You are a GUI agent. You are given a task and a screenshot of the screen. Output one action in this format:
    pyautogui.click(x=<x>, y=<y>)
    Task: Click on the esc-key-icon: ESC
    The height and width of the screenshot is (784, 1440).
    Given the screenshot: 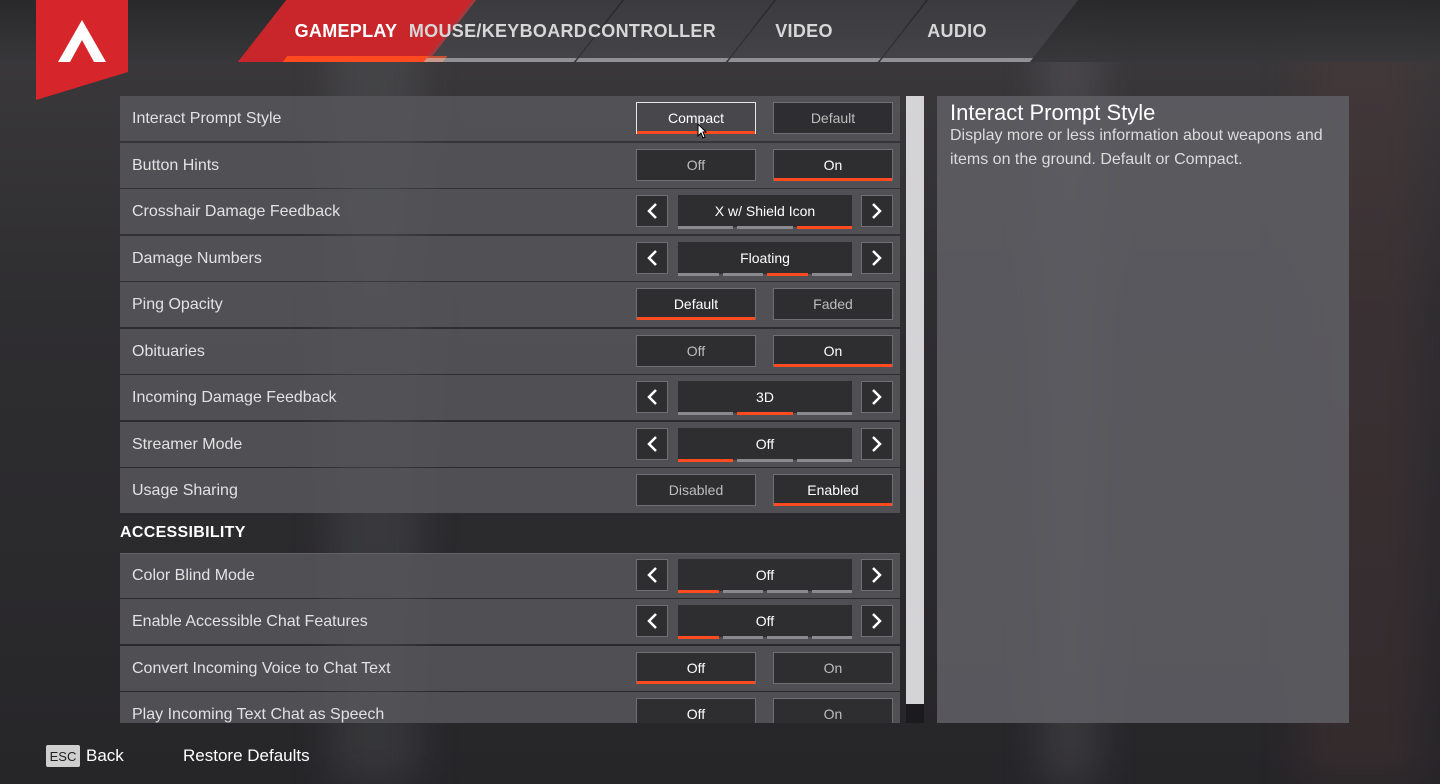 What is the action you would take?
    pyautogui.click(x=63, y=756)
    